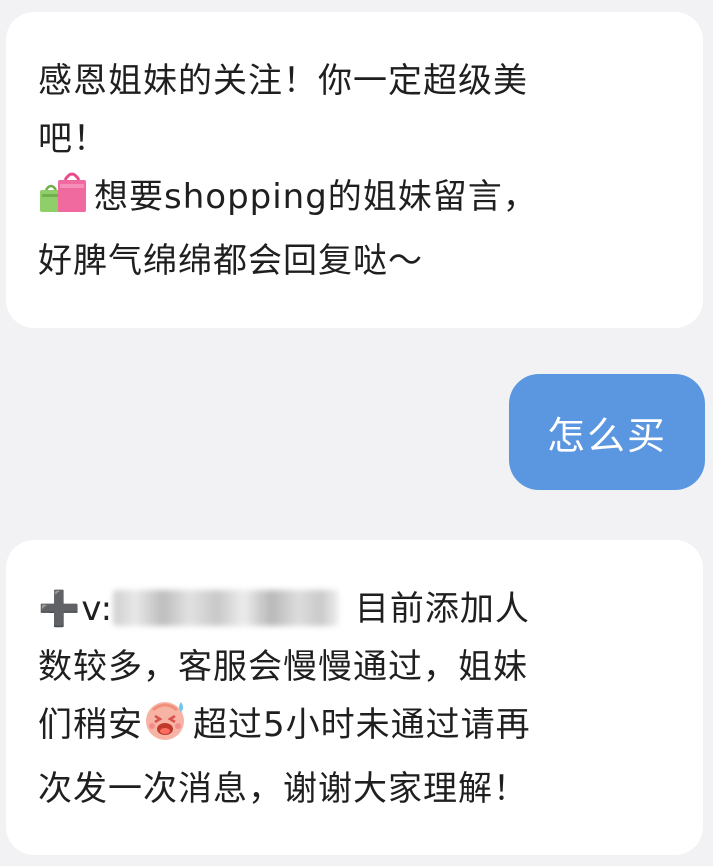 The image size is (713, 866). What do you see at coordinates (283, 667) in the screenshot?
I see `message-text-line: 数较多，客服会慢慢通过，姐妹` at bounding box center [283, 667].